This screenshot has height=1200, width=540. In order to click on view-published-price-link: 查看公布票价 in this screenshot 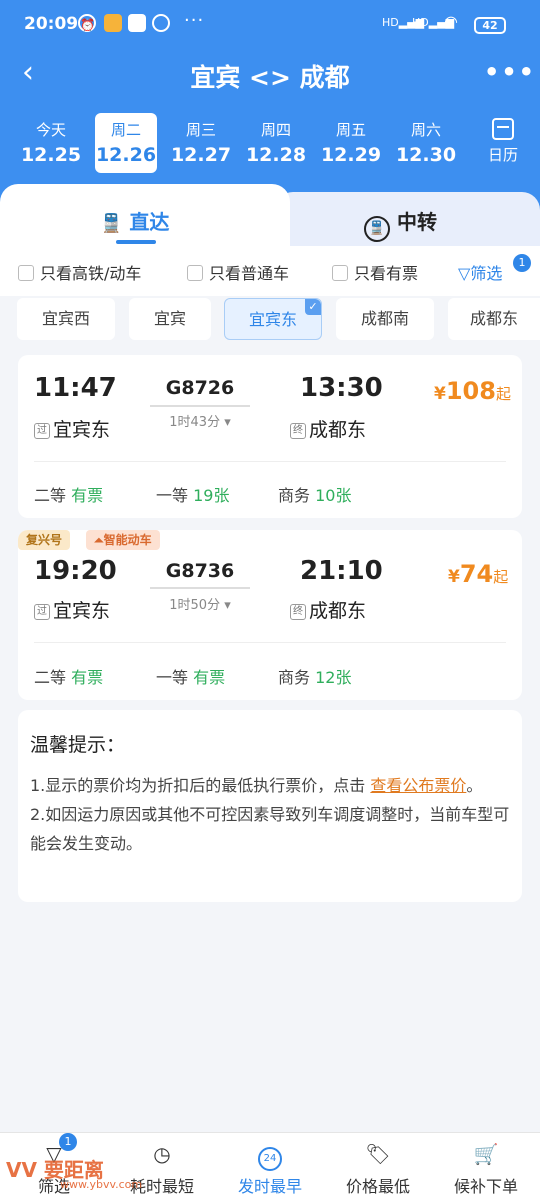, I will do `click(418, 785)`.